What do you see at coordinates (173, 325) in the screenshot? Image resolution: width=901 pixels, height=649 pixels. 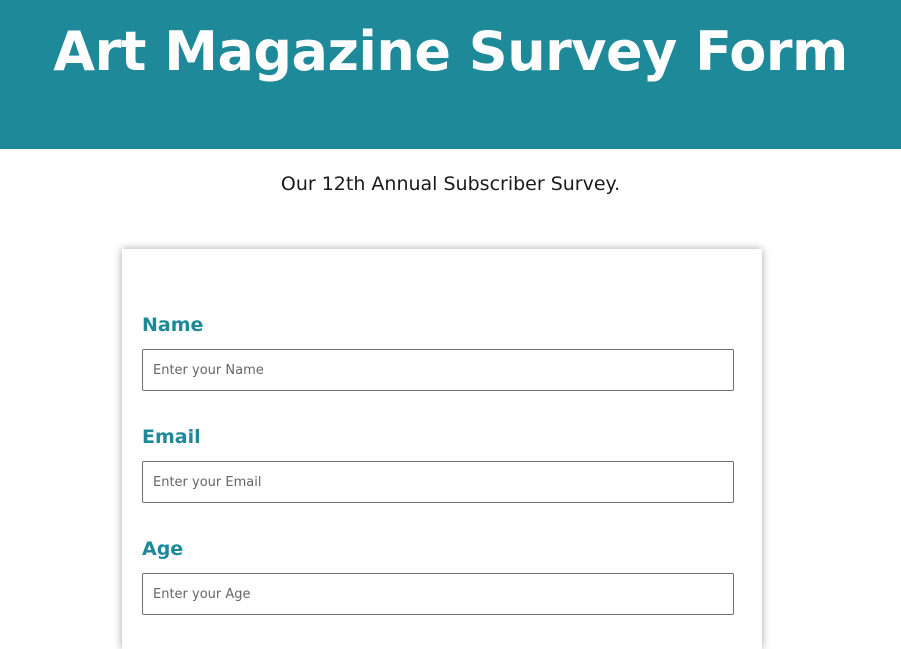 I see `name-label: Name` at bounding box center [173, 325].